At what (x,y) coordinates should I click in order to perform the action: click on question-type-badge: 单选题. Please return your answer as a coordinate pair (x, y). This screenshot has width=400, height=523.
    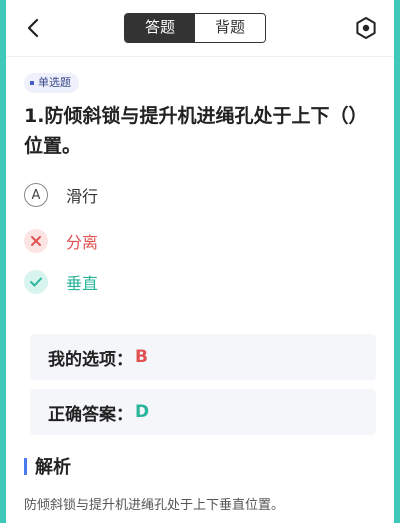
    Looking at the image, I should click on (51, 83).